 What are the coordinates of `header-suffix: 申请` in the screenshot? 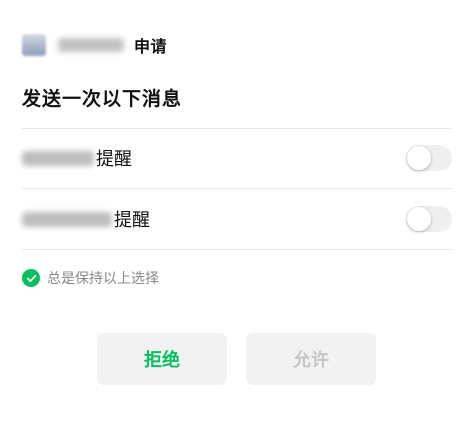 It's located at (151, 46).